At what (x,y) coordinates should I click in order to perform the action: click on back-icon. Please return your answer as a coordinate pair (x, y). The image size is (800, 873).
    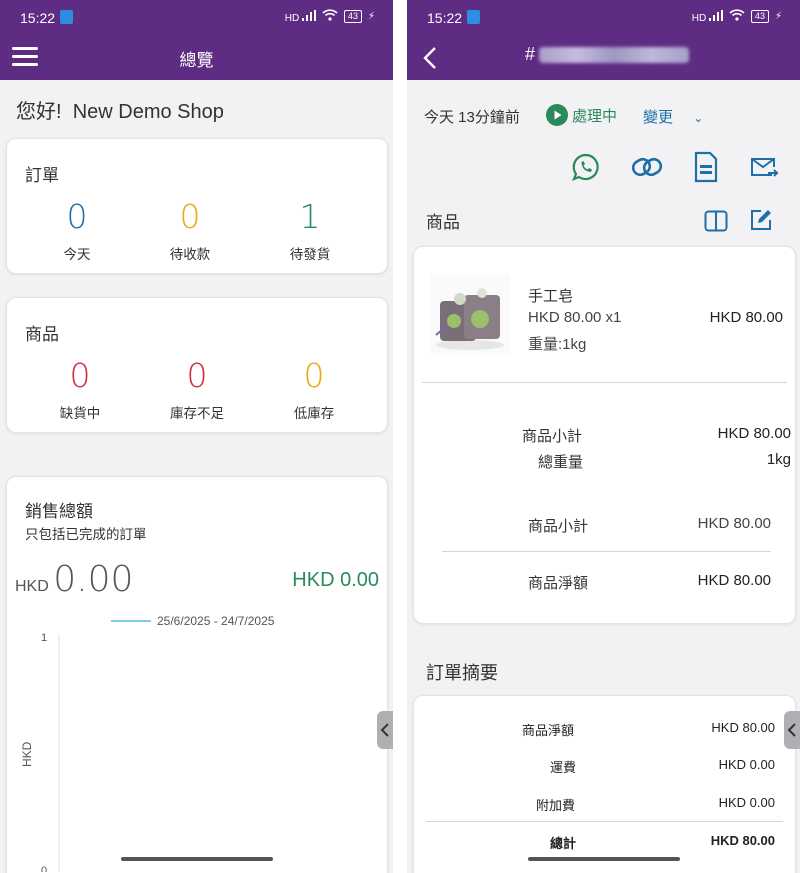
    Looking at the image, I should click on (433, 58).